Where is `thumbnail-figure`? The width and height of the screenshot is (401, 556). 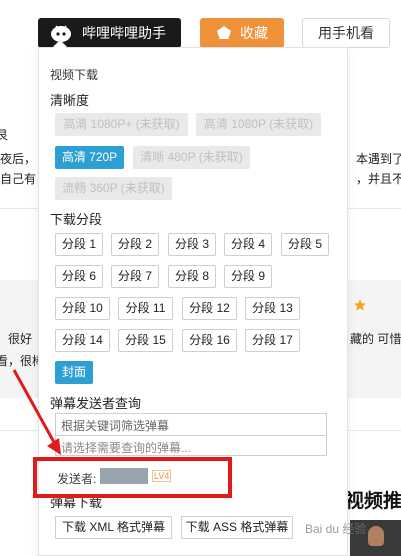
thumbnail-figure is located at coordinates (376, 536).